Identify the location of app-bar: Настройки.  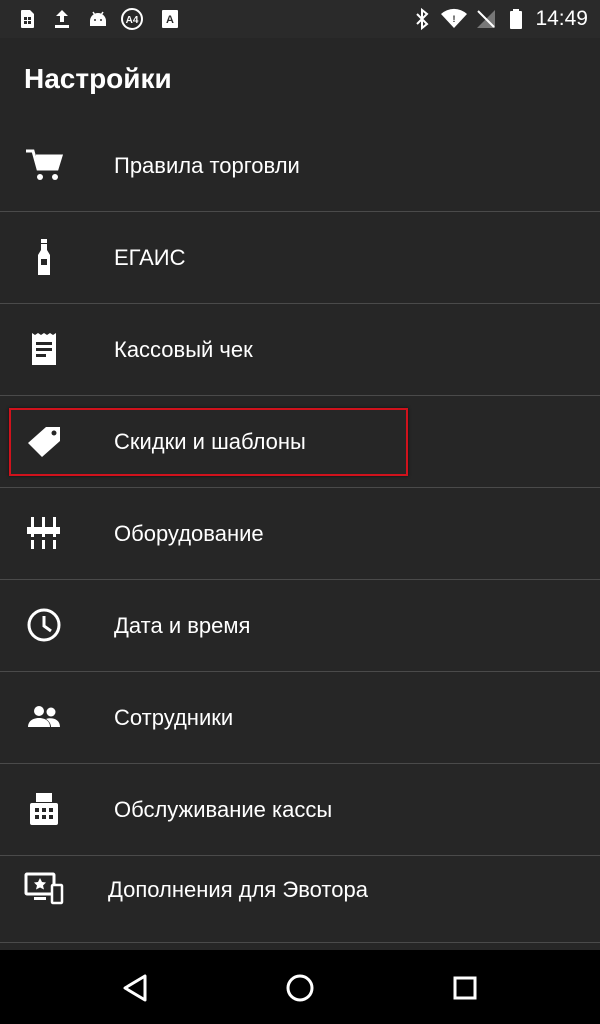
(300, 79).